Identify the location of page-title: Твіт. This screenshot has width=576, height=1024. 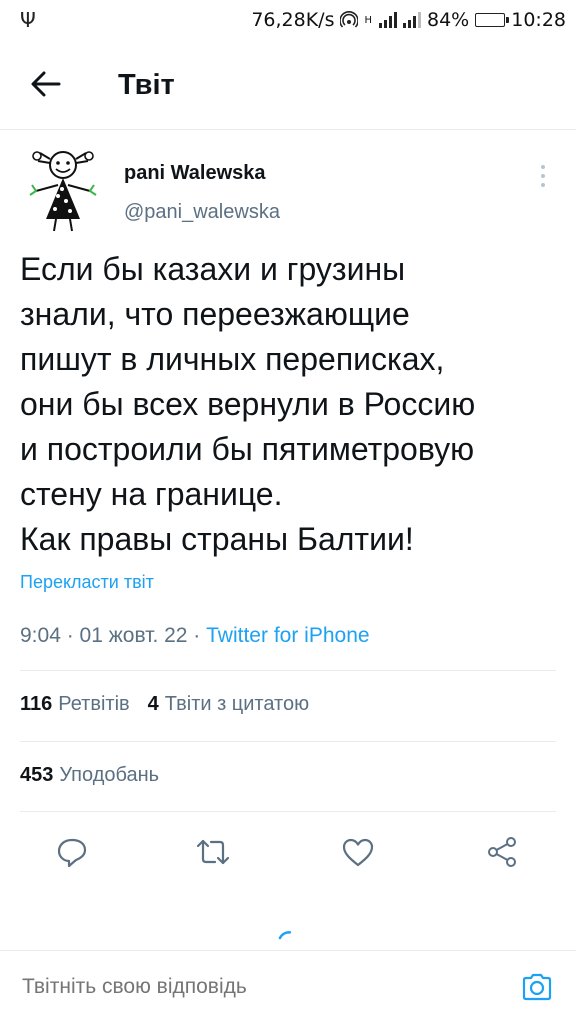
(146, 85).